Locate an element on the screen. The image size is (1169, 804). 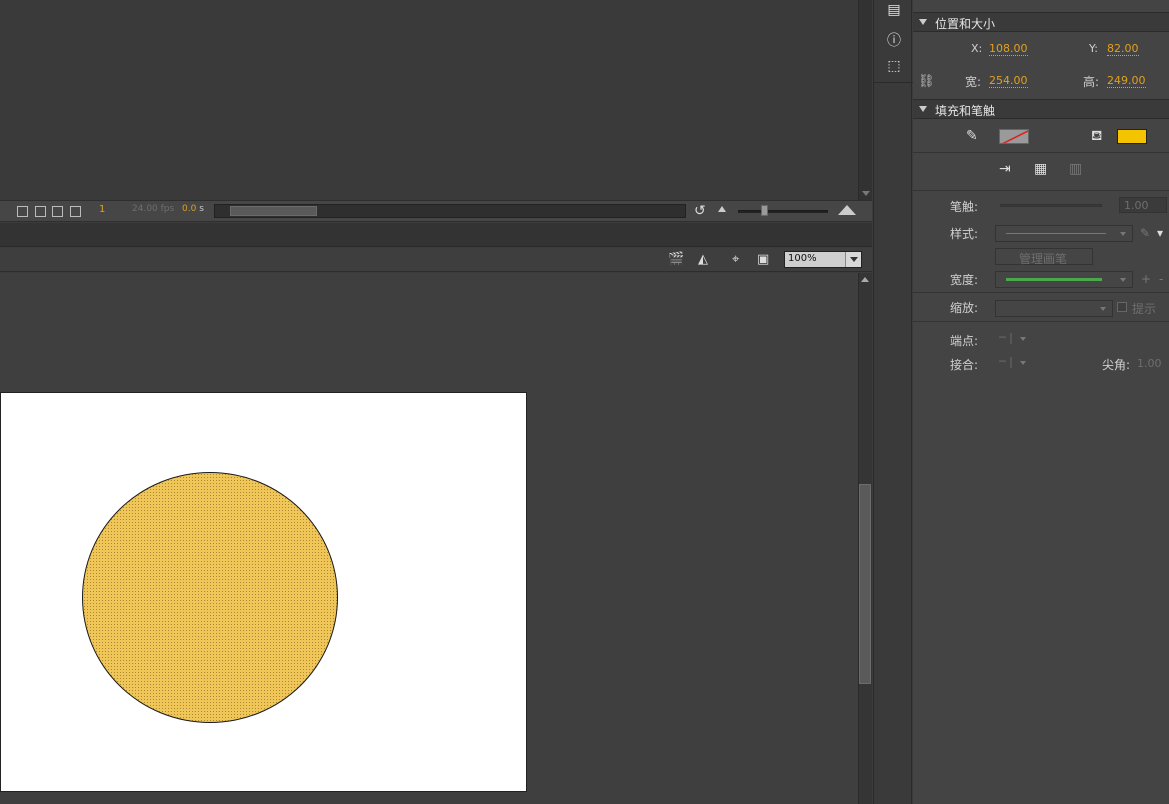
zoom-value: 100% is located at coordinates (802, 258).